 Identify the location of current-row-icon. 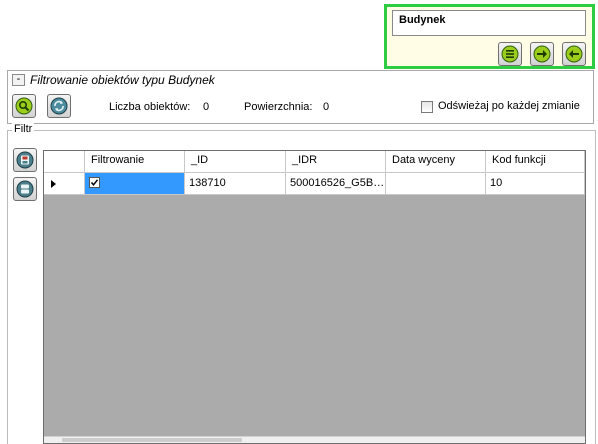
(53, 184).